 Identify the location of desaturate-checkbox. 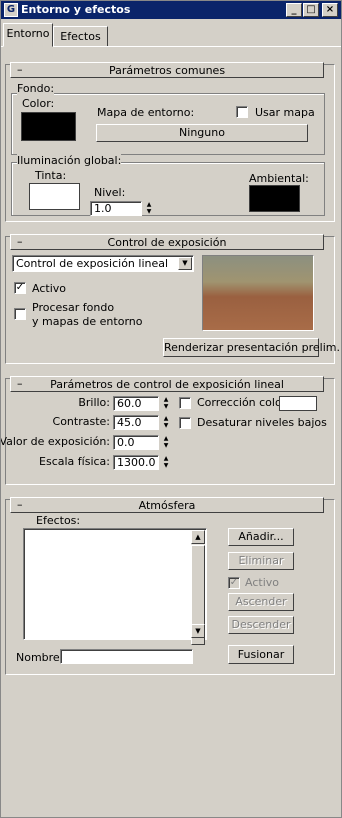
(185, 423).